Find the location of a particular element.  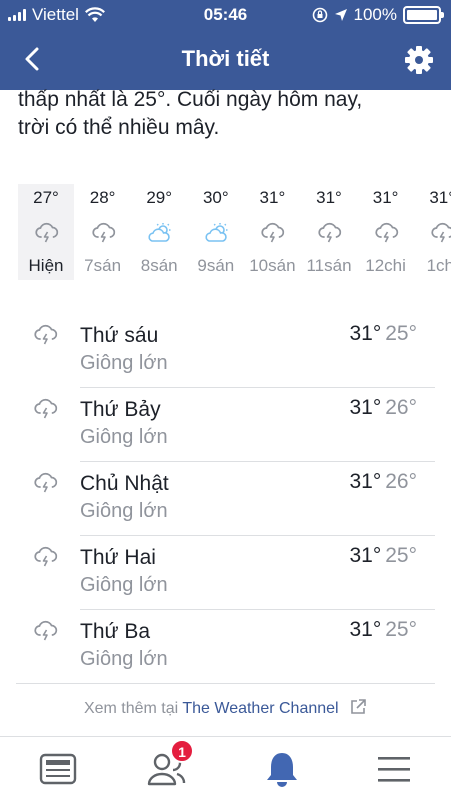

friend-requests-tab: 1 is located at coordinates (170, 764).